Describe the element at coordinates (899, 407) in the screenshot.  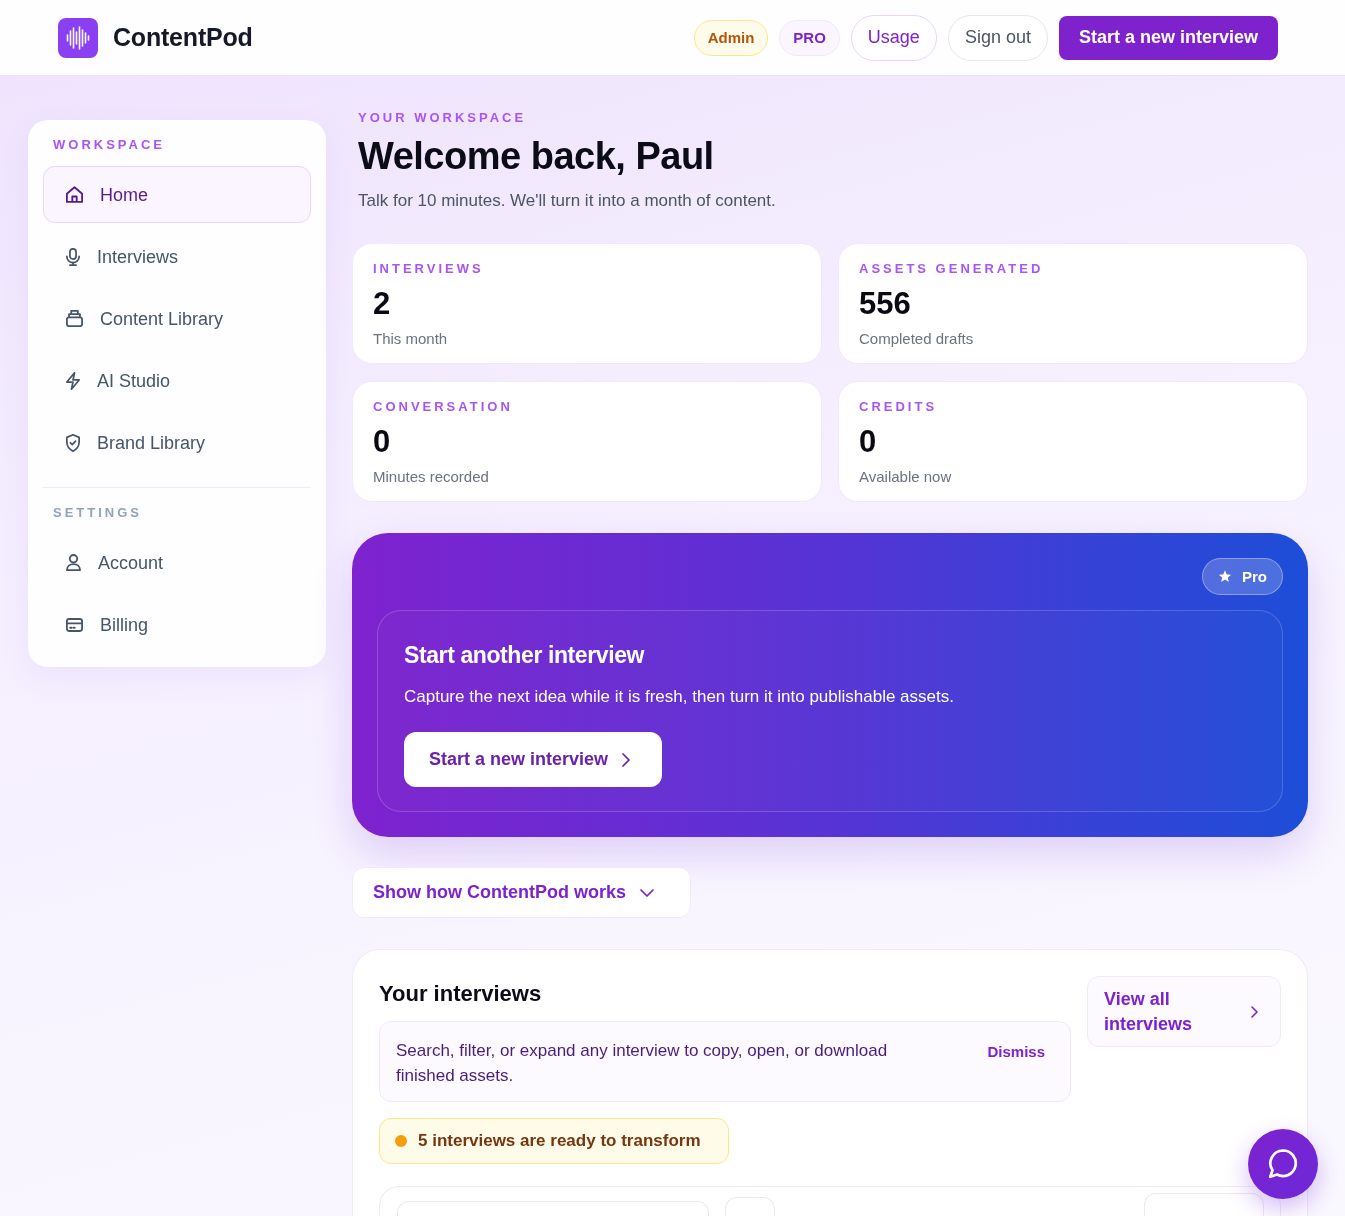
I see `stat-label: CREDITS` at that location.